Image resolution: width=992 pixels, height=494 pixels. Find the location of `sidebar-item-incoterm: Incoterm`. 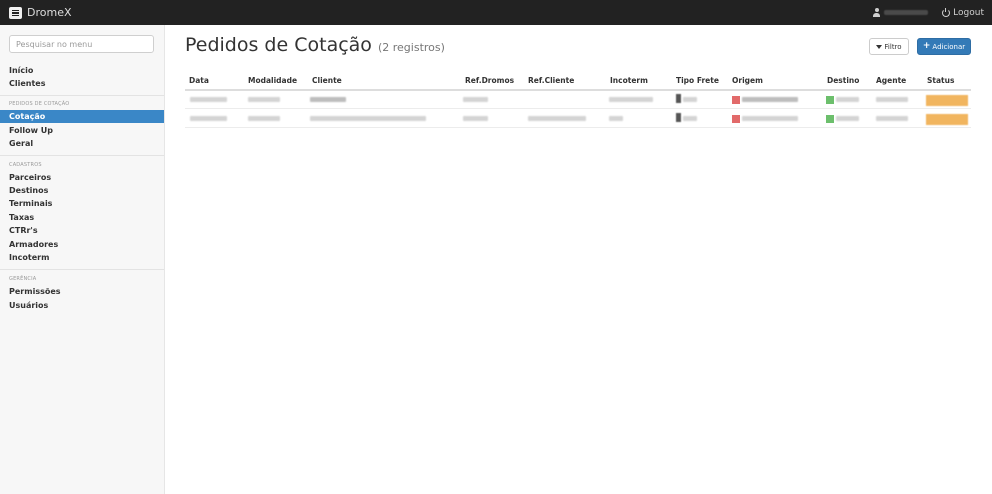

sidebar-item-incoterm: Incoterm is located at coordinates (82, 257).